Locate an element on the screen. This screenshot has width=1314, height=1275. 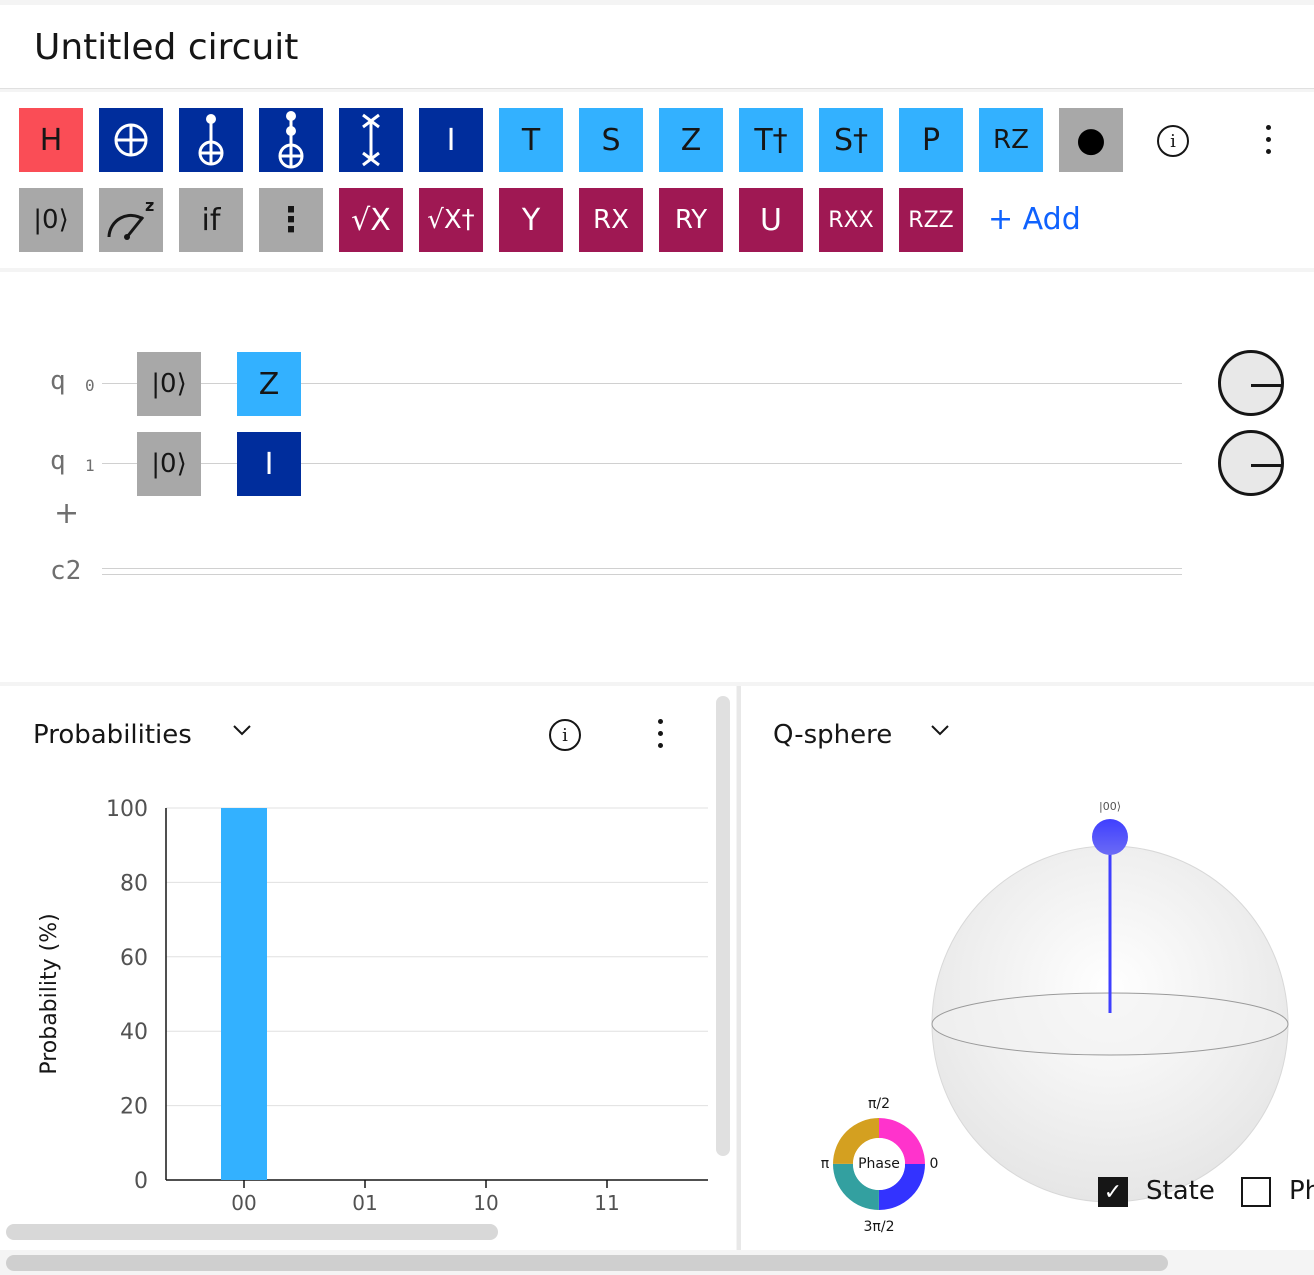
state-label: |00⟩ is located at coordinates (1110, 806).